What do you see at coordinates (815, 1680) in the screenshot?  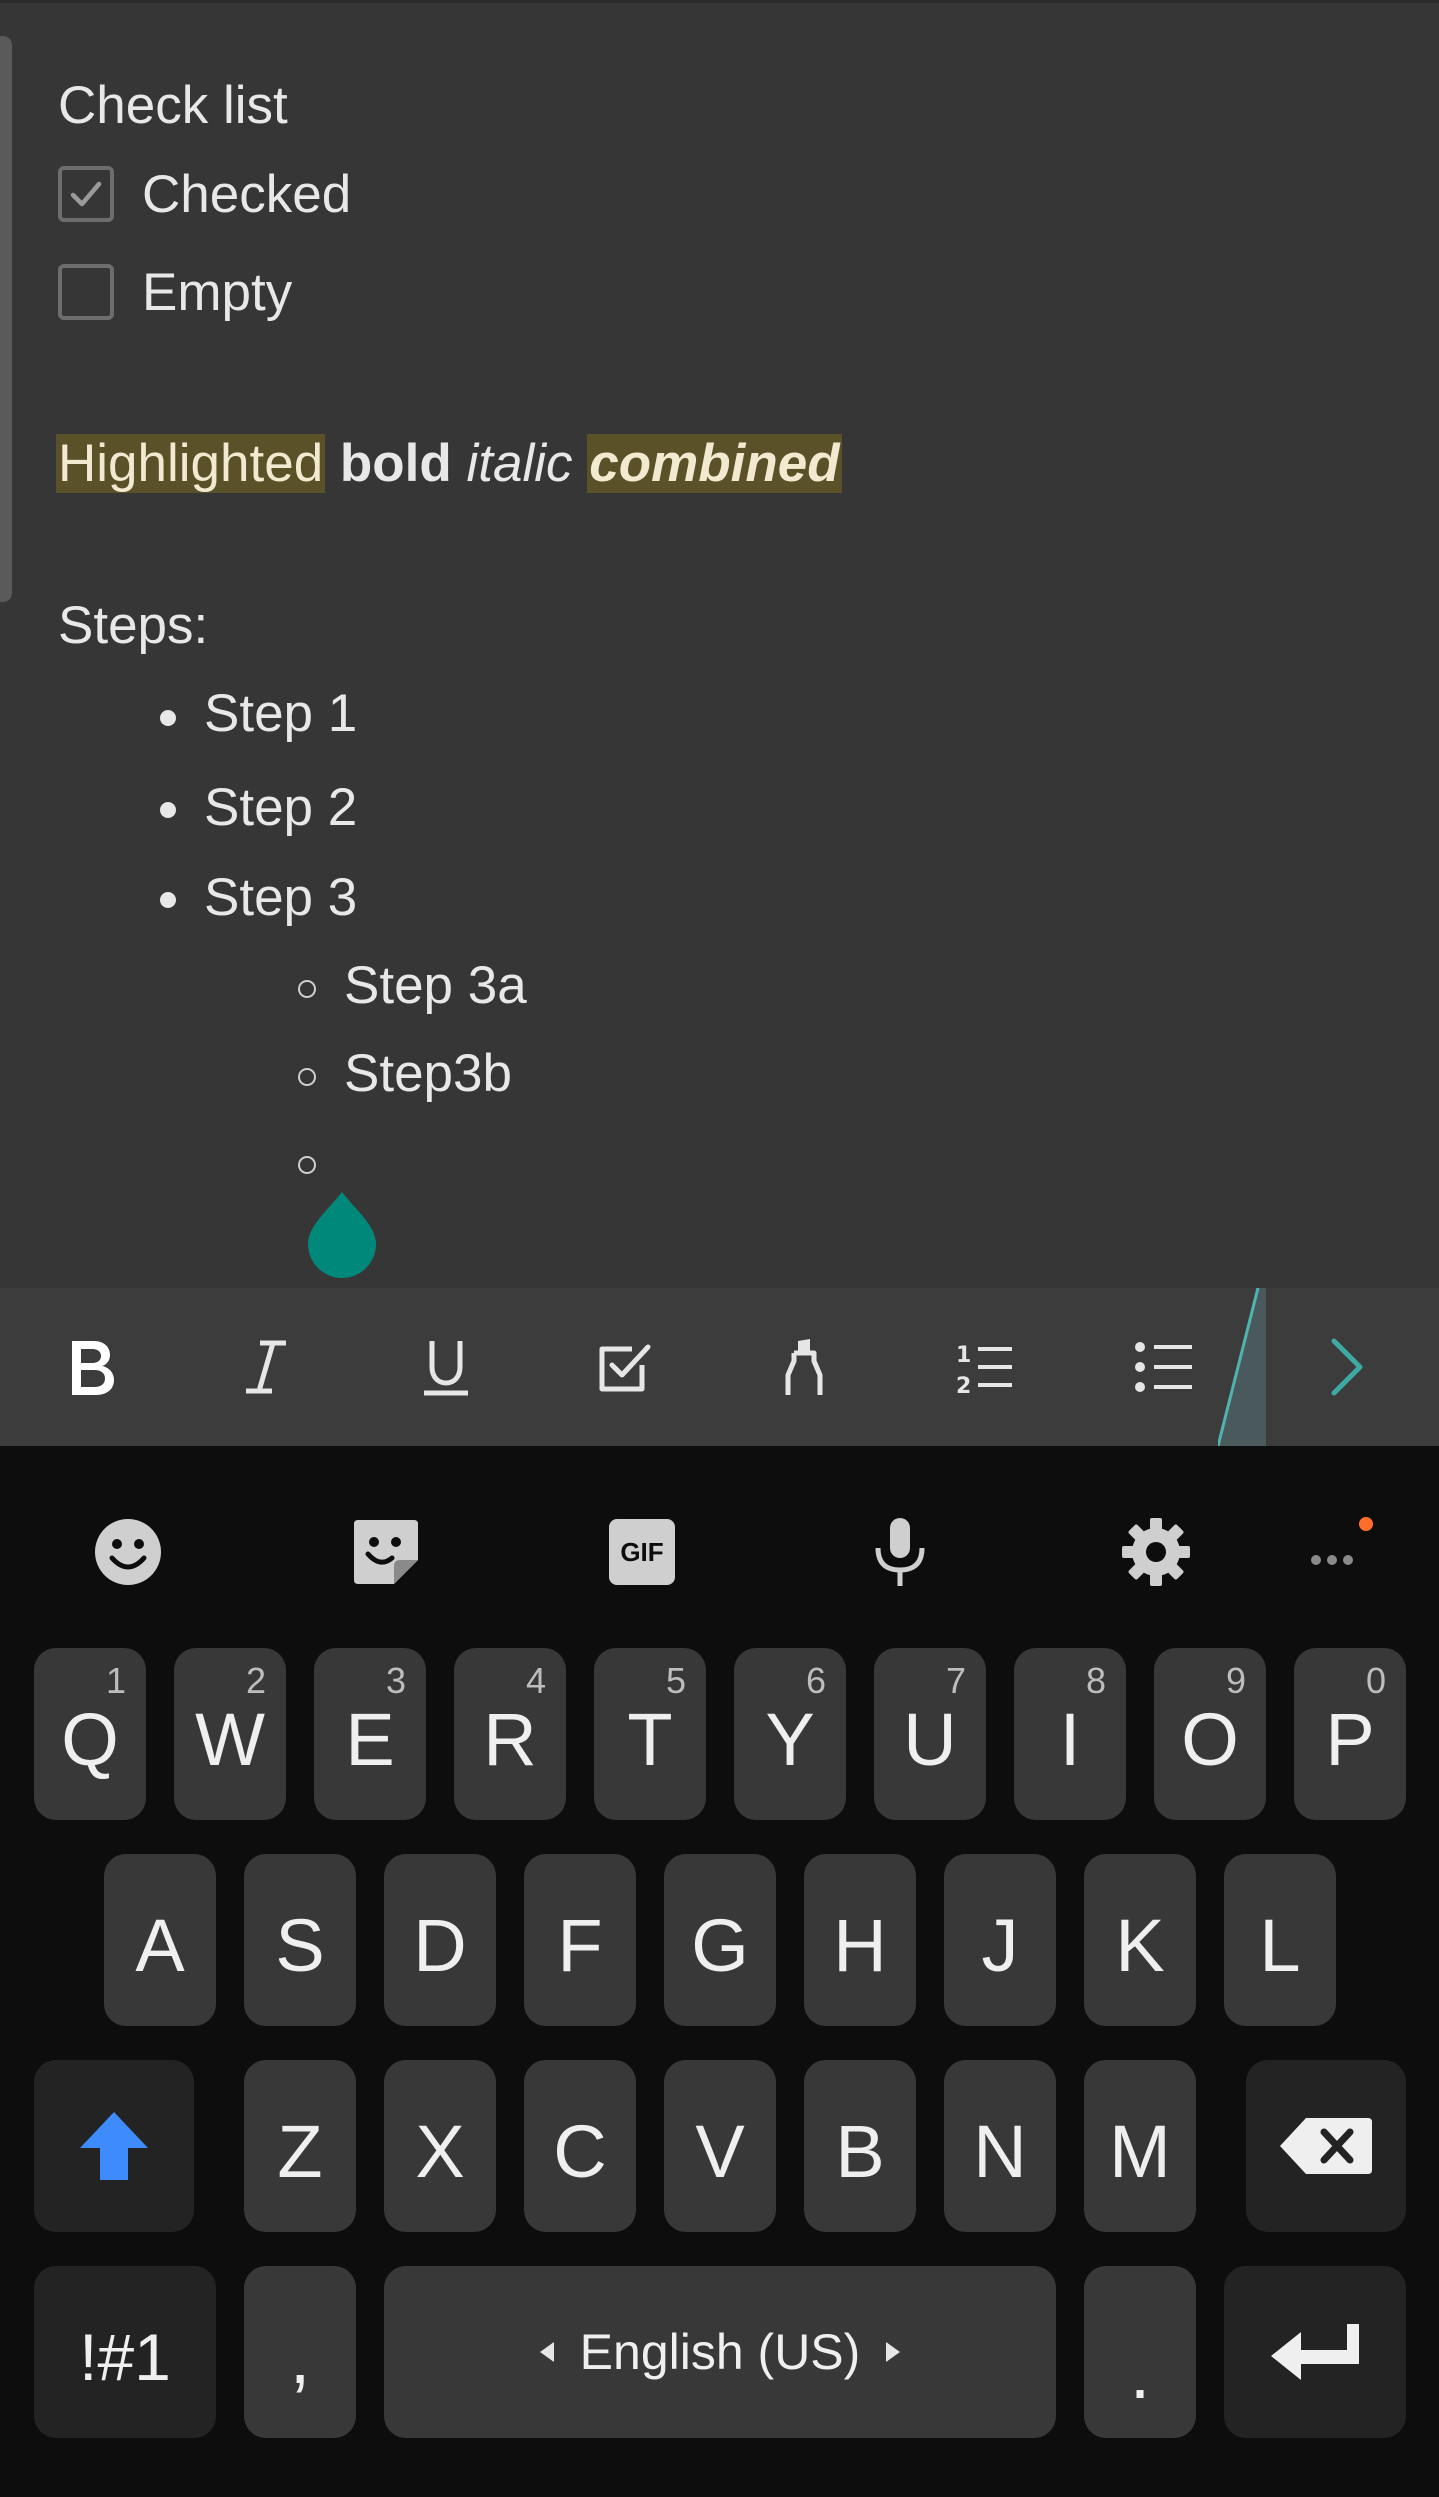 I see `key-number-hint: 6` at bounding box center [815, 1680].